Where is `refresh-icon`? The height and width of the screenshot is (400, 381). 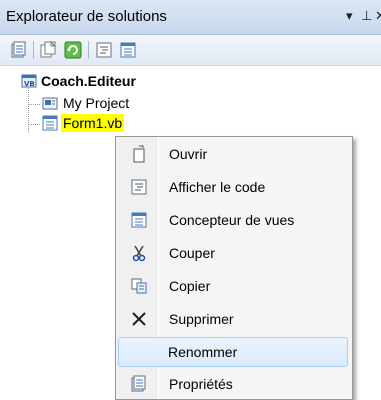 refresh-icon is located at coordinates (73, 50).